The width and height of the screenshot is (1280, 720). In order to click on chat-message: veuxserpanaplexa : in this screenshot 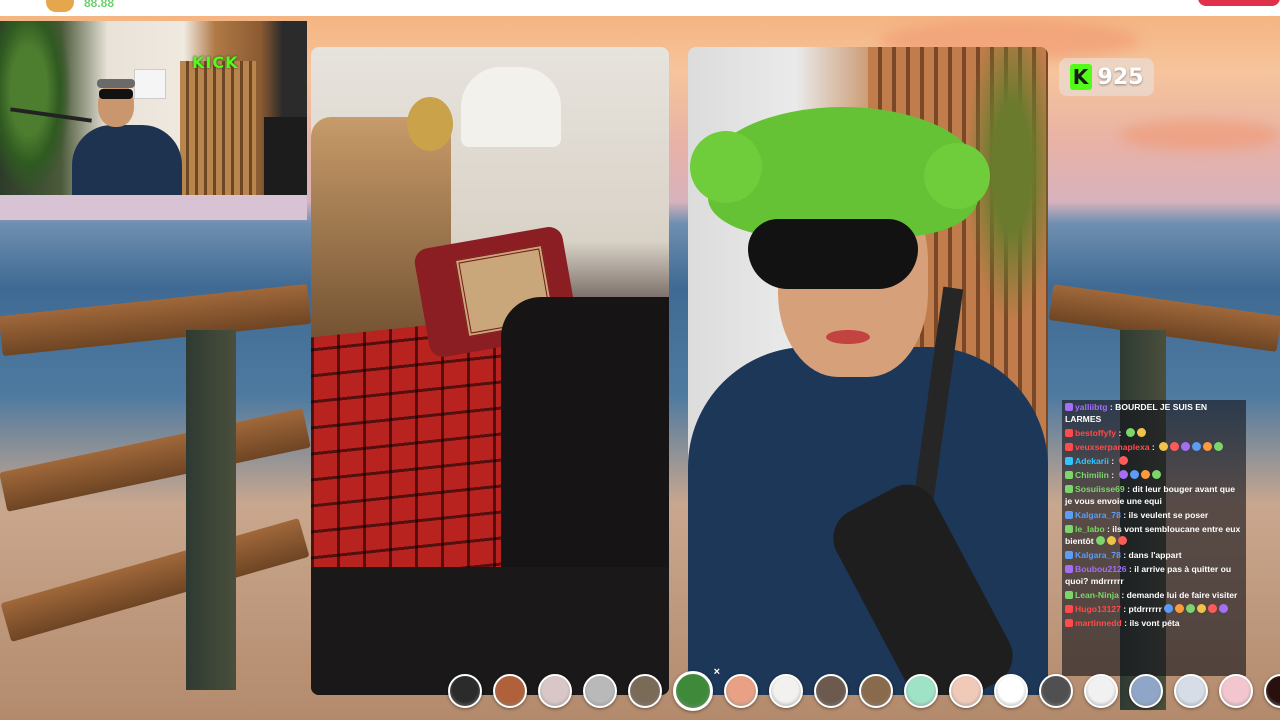, I will do `click(1154, 447)`.